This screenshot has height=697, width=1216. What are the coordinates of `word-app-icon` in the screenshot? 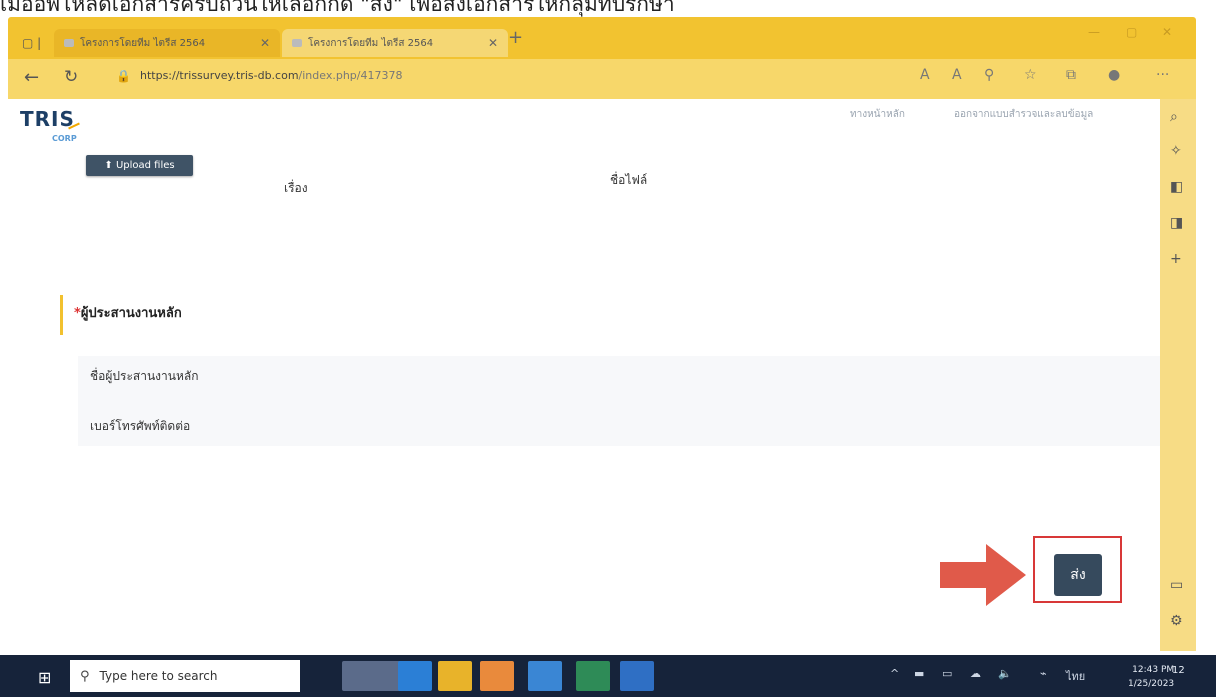 It's located at (637, 676).